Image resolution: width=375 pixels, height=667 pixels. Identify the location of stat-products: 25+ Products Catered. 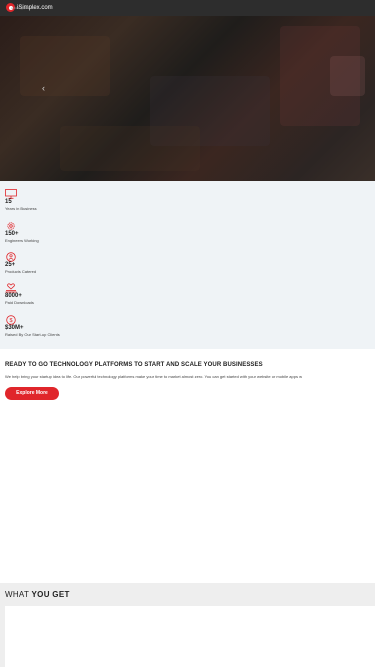
(20, 263).